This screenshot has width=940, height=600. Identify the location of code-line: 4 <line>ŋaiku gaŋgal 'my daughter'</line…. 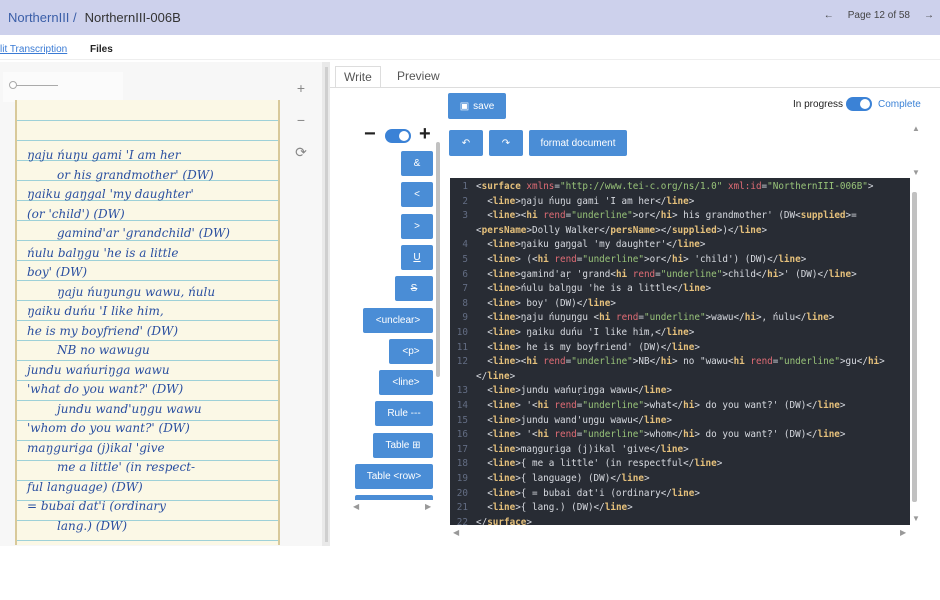
(578, 246).